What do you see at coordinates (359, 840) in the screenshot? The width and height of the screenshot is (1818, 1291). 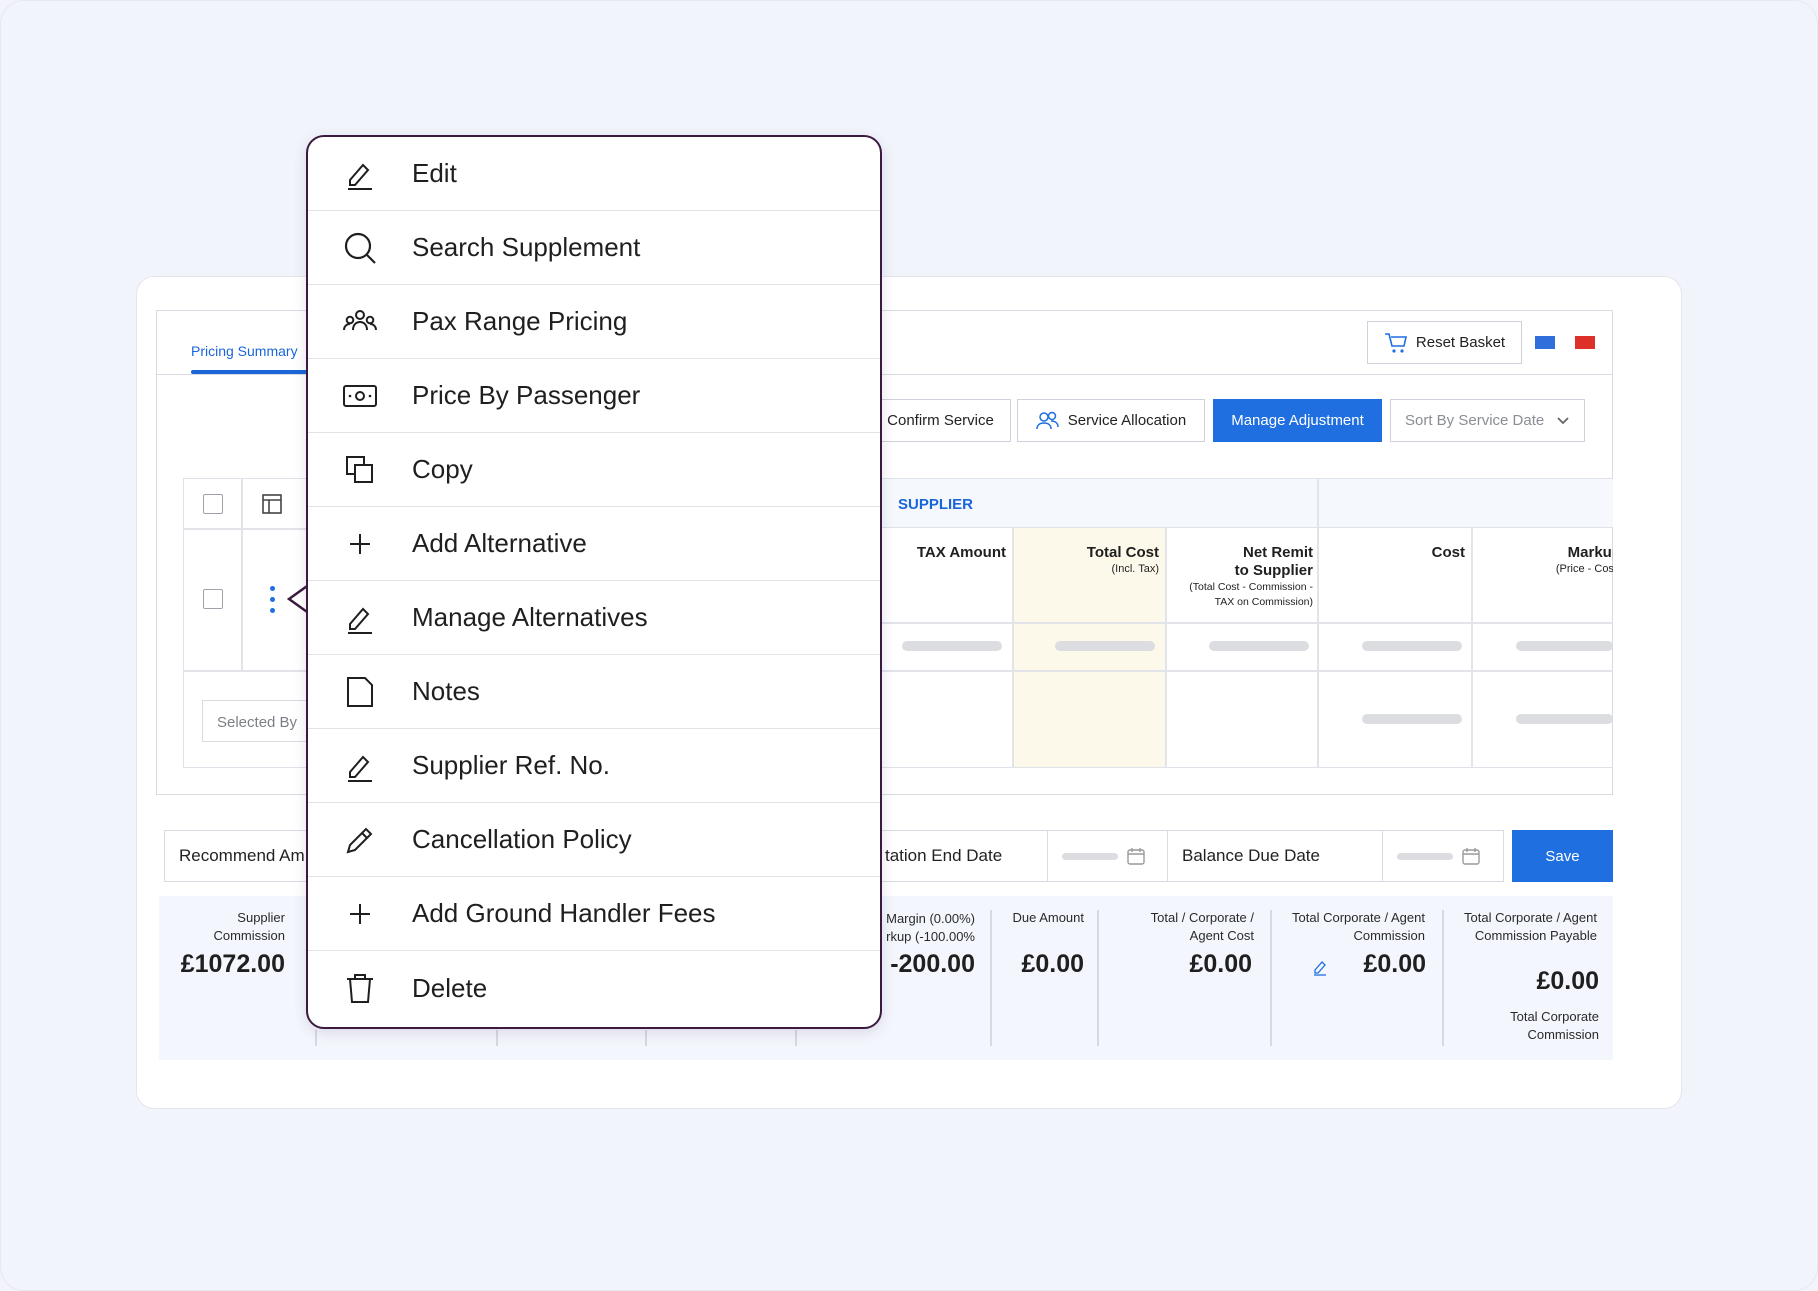 I see `pencil-icon` at bounding box center [359, 840].